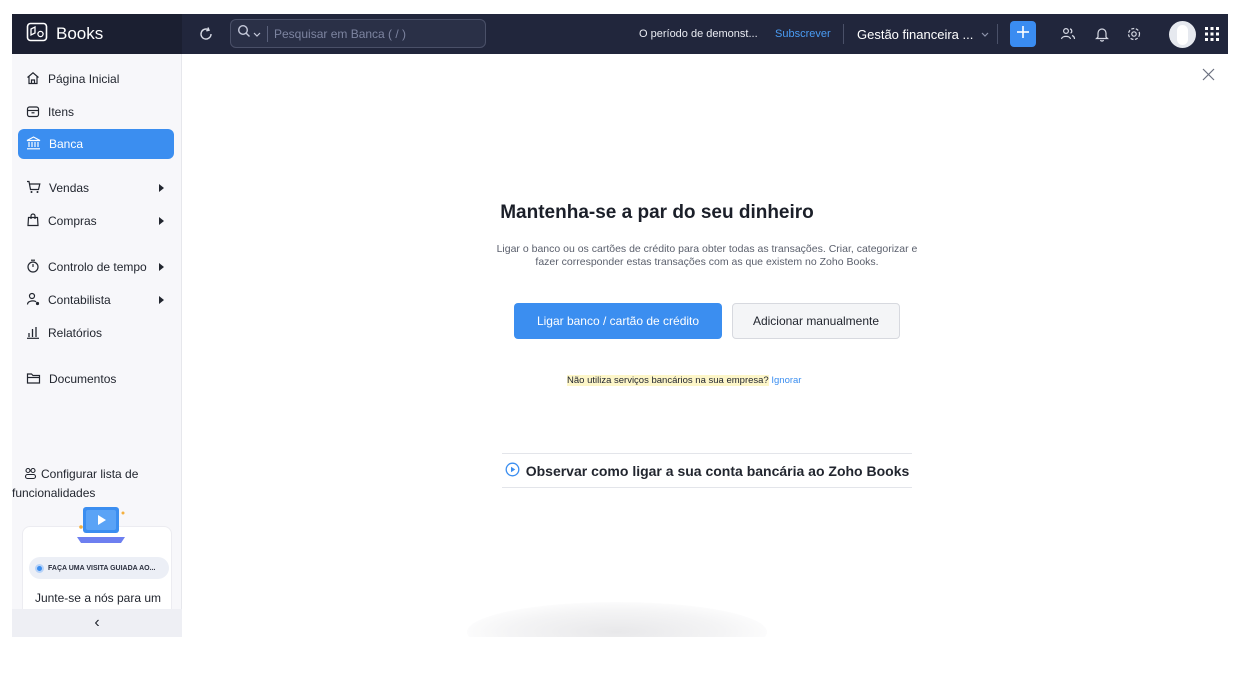 The height and width of the screenshot is (676, 1240). I want to click on ignore-link: Ignorar, so click(786, 380).